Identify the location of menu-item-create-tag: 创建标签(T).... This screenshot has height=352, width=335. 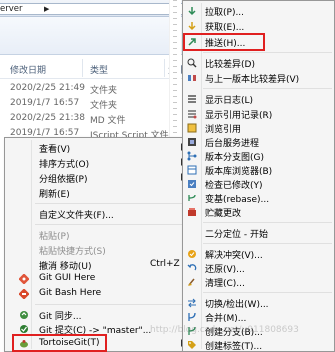
(258, 345).